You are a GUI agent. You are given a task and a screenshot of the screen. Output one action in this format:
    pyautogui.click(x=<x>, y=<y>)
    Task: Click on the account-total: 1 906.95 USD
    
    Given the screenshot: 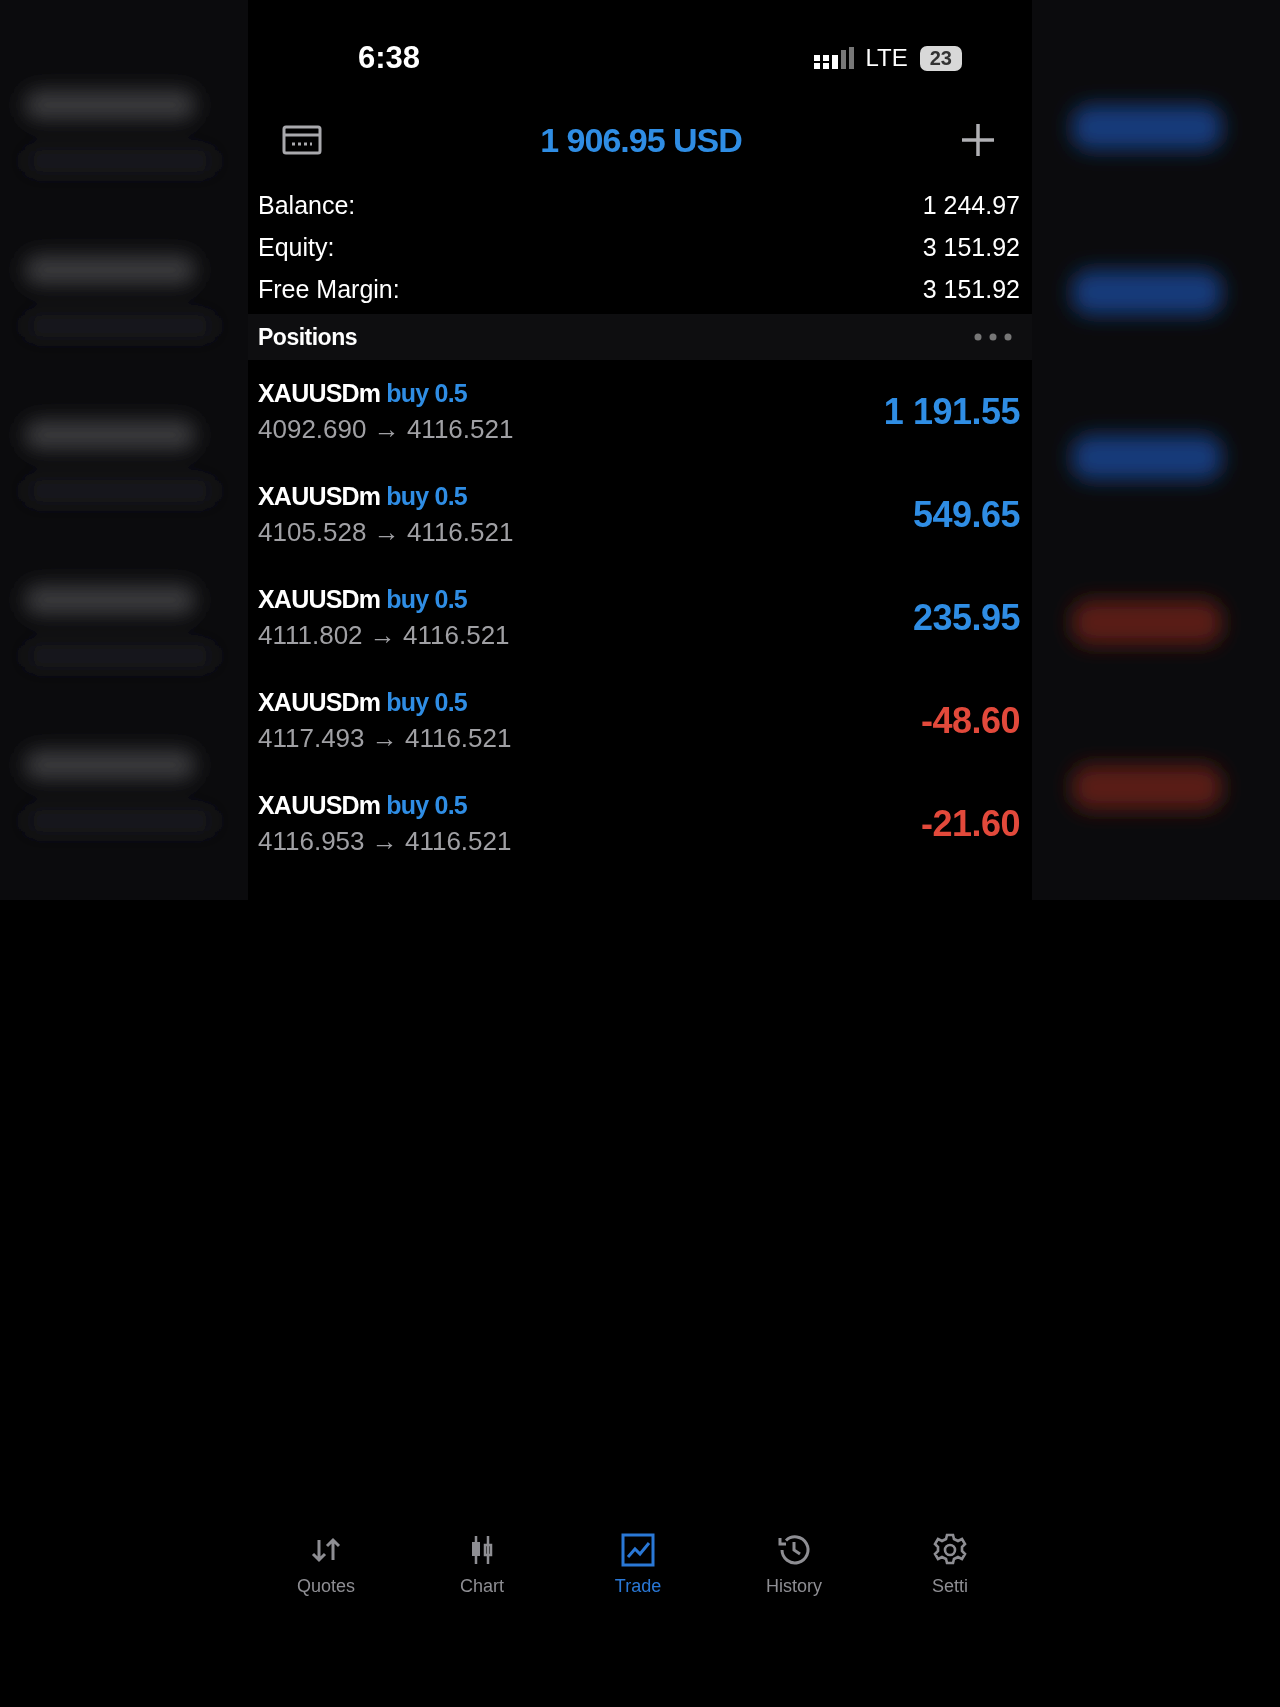 What is the action you would take?
    pyautogui.click(x=641, y=140)
    